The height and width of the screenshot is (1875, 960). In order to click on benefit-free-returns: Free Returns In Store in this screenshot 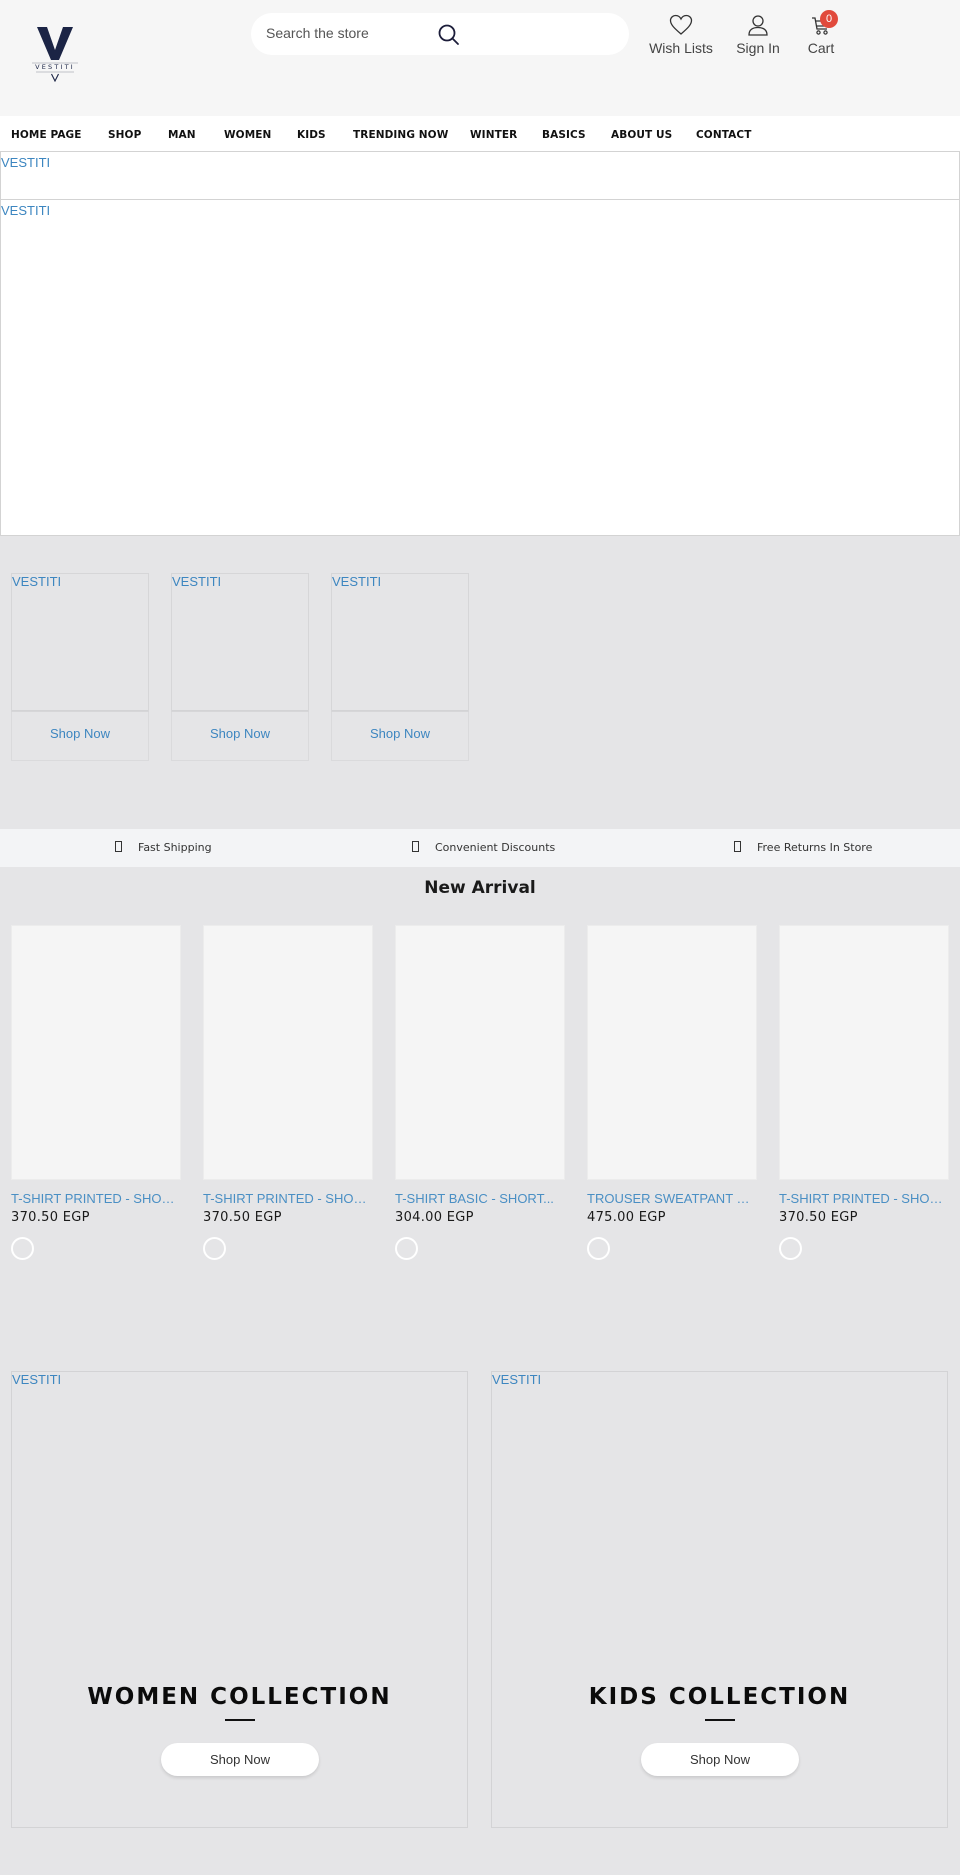, I will do `click(803, 847)`.